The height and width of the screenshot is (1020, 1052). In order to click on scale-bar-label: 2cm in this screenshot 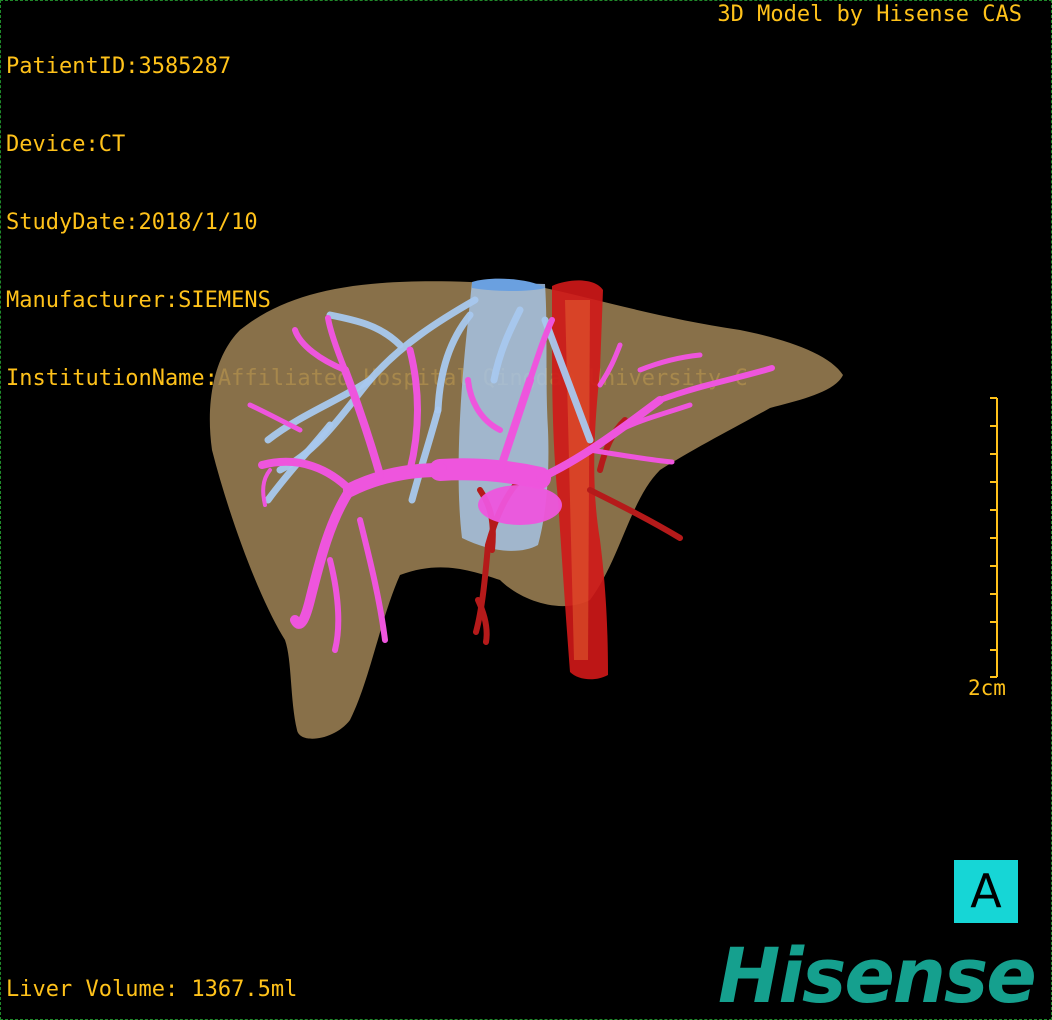, I will do `click(987, 688)`.